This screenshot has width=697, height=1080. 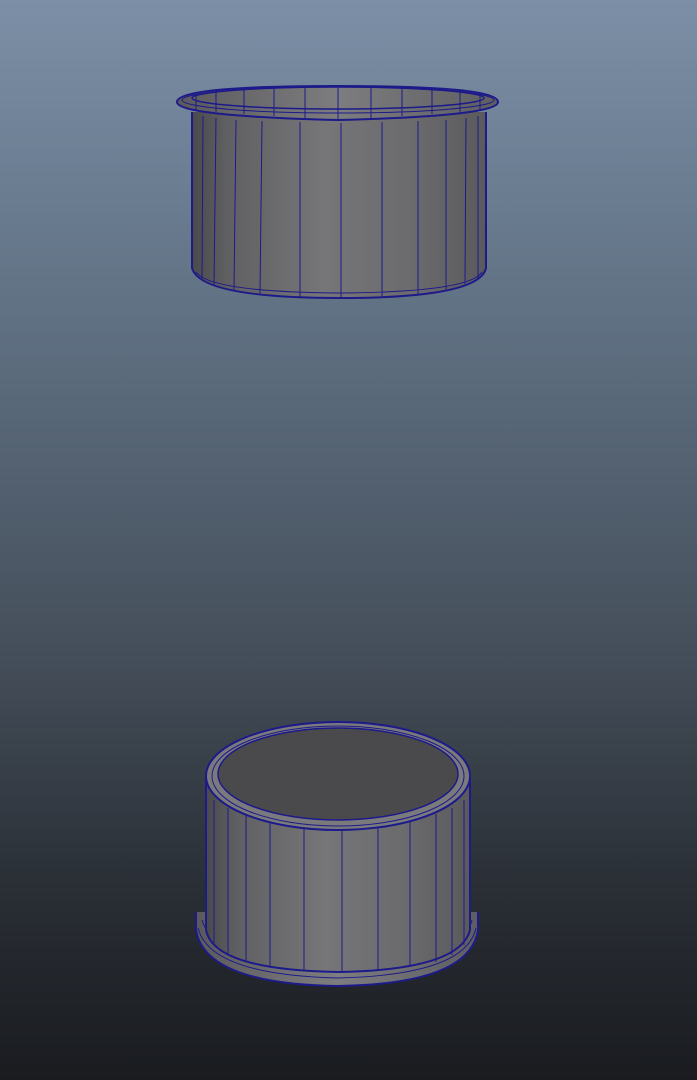 What do you see at coordinates (337, 192) in the screenshot?
I see `cup-mesh` at bounding box center [337, 192].